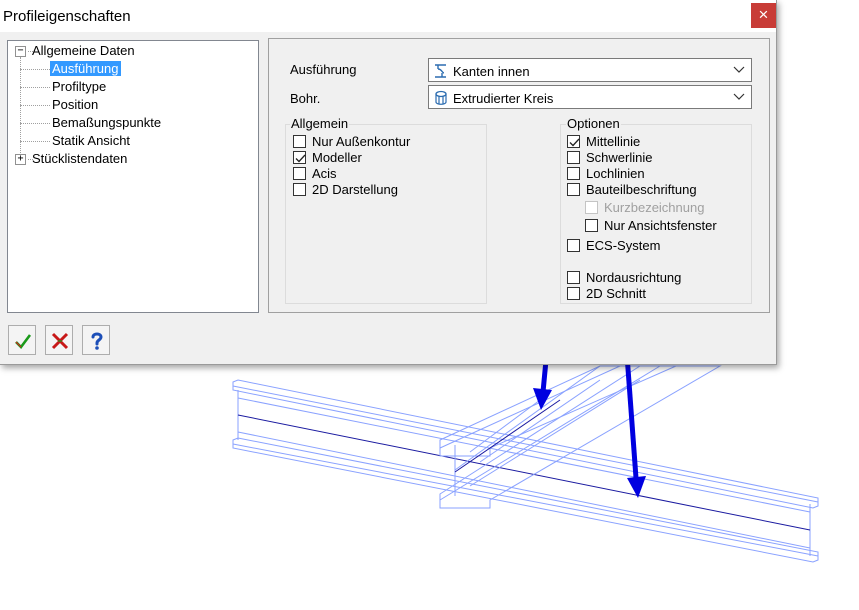  What do you see at coordinates (106, 123) in the screenshot?
I see `tree-item-bemassungspunkte: Bemaßungspunkte` at bounding box center [106, 123].